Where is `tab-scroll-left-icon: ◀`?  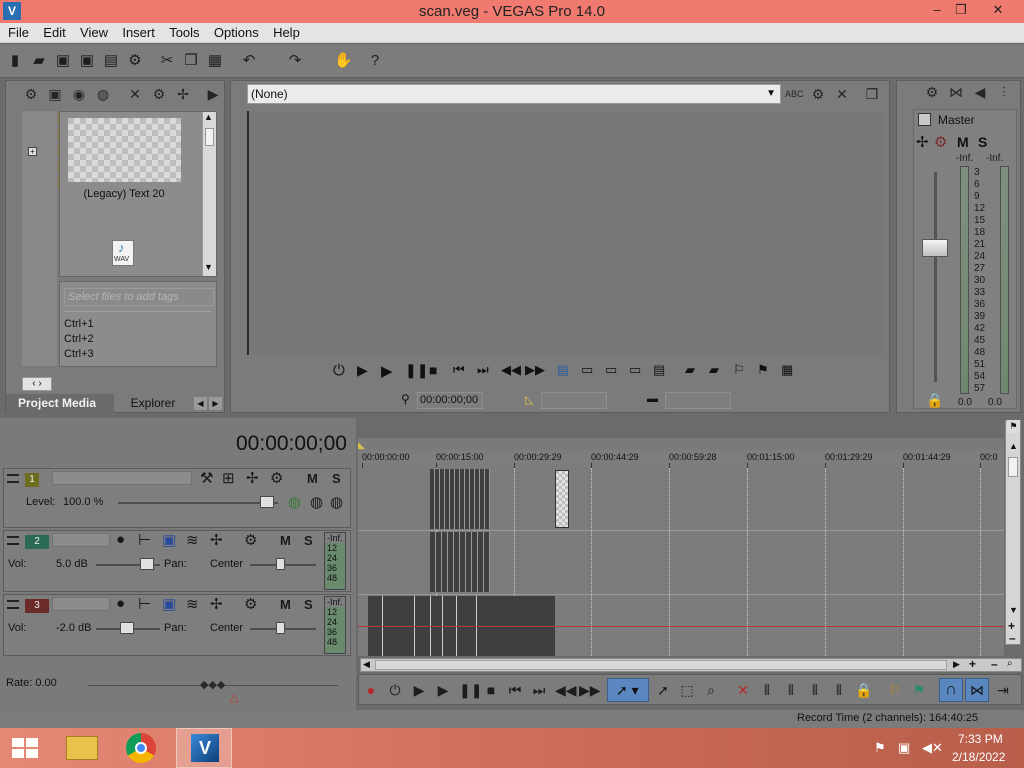
tab-scroll-left-icon: ◀ is located at coordinates (200, 403).